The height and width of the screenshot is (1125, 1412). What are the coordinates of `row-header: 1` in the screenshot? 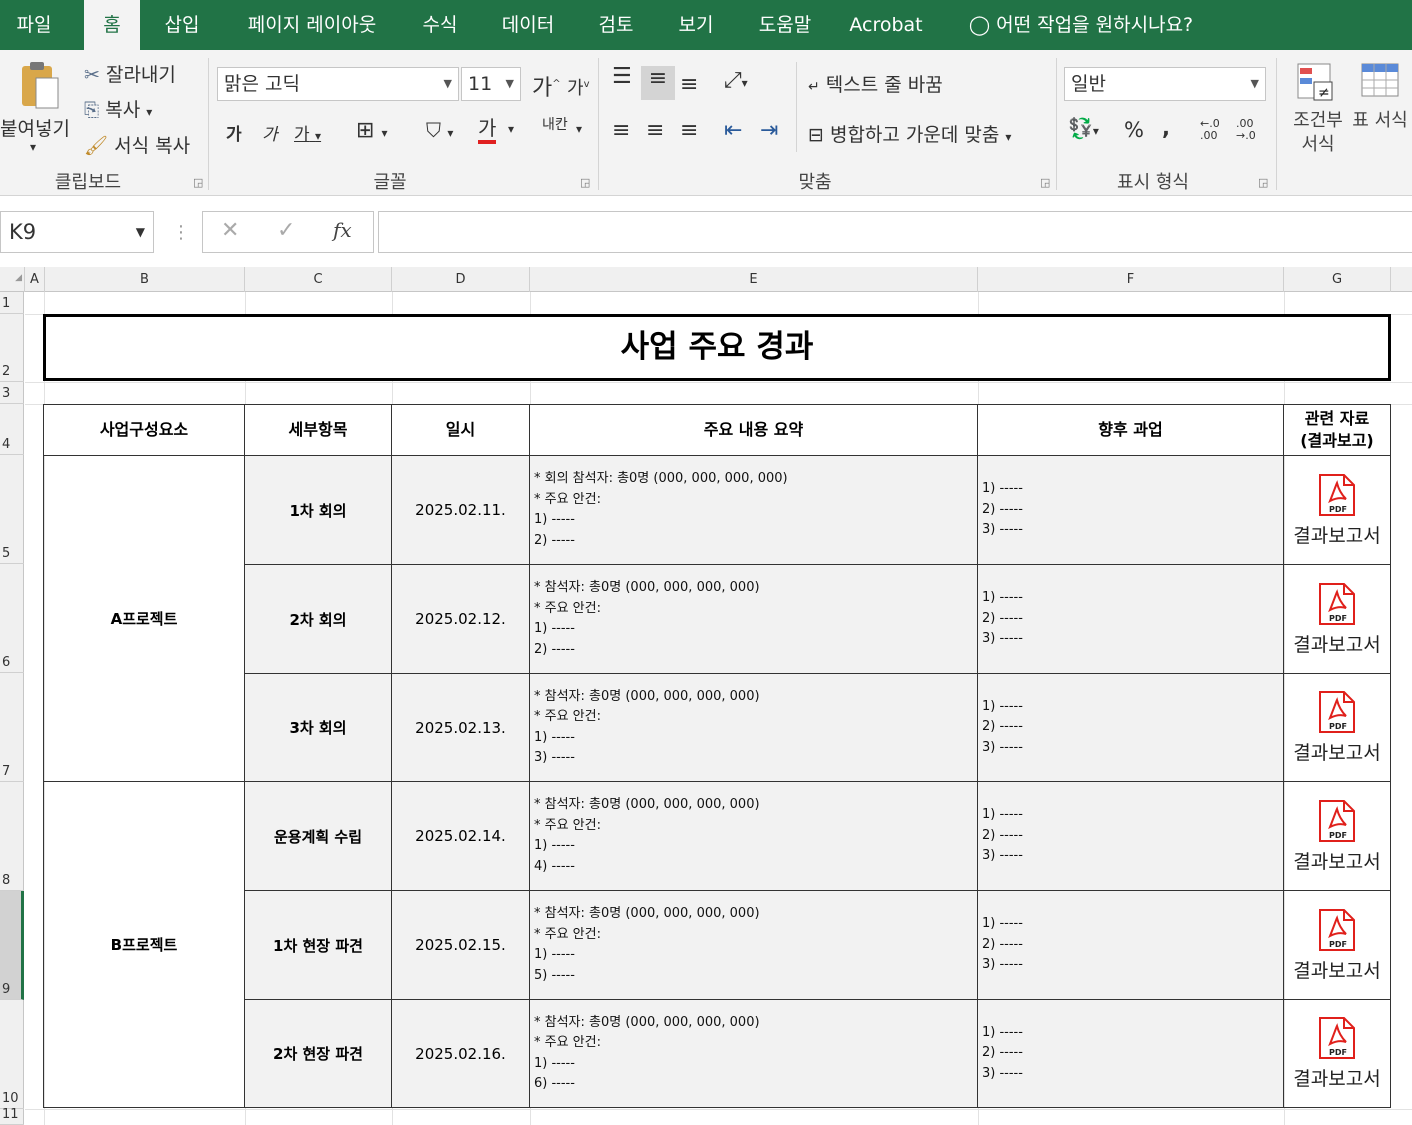 It's located at (12, 303).